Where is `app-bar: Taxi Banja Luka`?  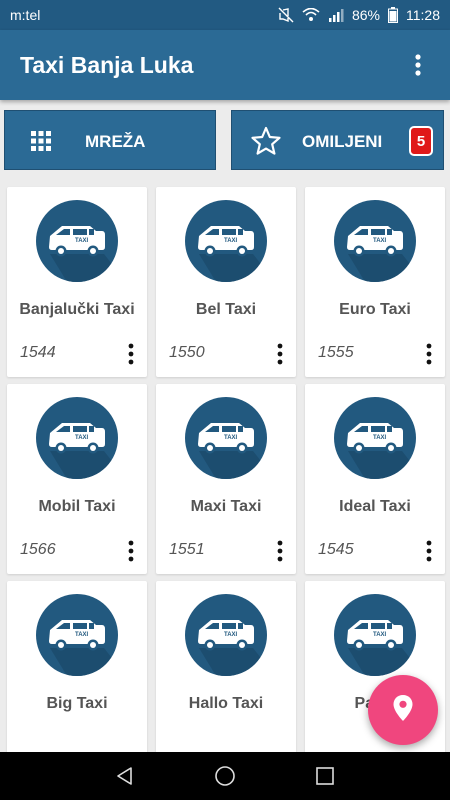
app-bar: Taxi Banja Luka is located at coordinates (225, 65).